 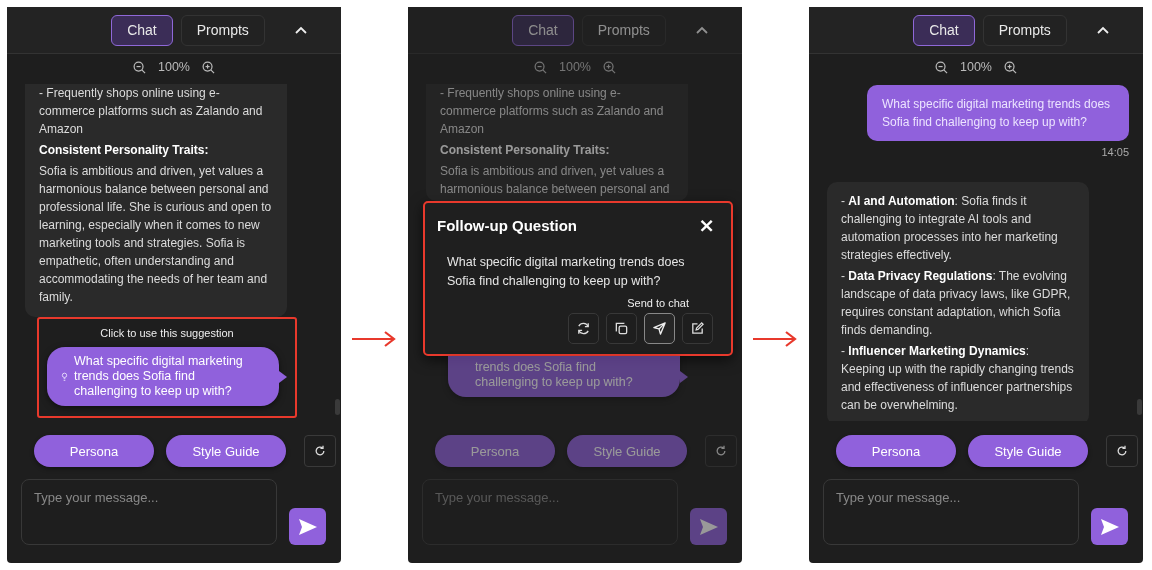 I want to click on copy-icon, so click(x=621, y=328).